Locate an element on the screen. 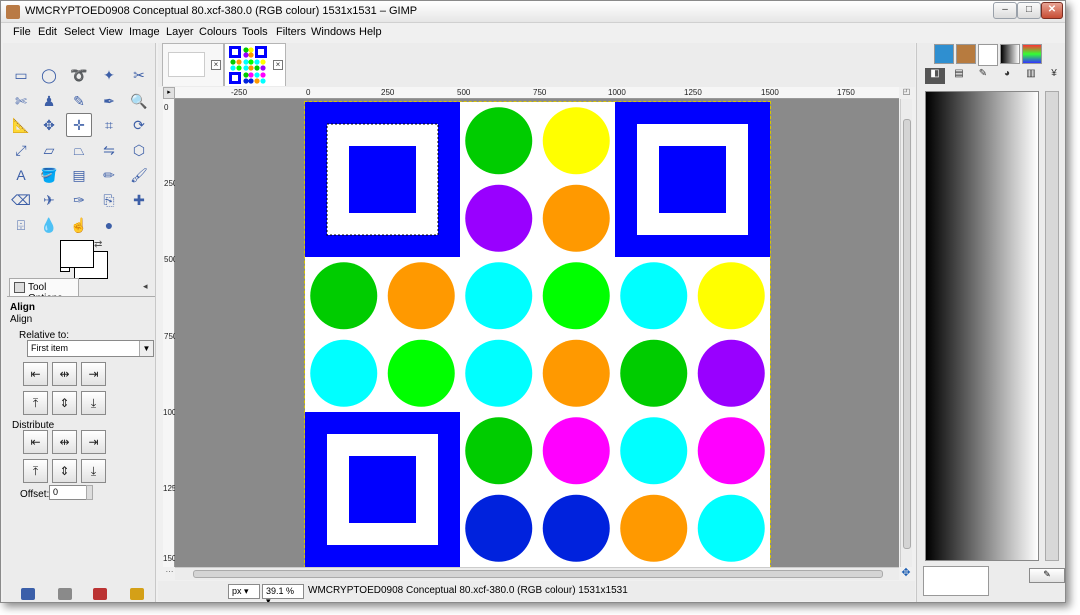 The height and width of the screenshot is (615, 1080). restore-options-icon is located at coordinates (65, 594).